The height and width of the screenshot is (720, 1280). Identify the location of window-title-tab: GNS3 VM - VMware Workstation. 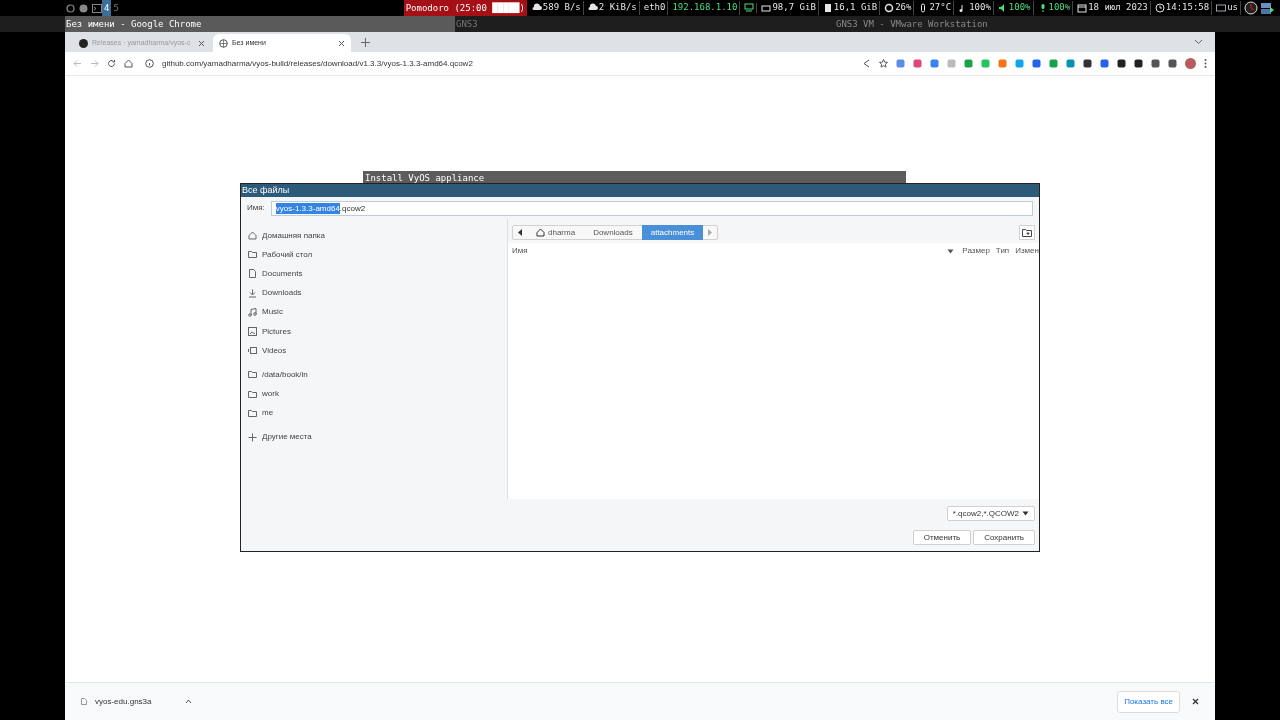
(985, 24).